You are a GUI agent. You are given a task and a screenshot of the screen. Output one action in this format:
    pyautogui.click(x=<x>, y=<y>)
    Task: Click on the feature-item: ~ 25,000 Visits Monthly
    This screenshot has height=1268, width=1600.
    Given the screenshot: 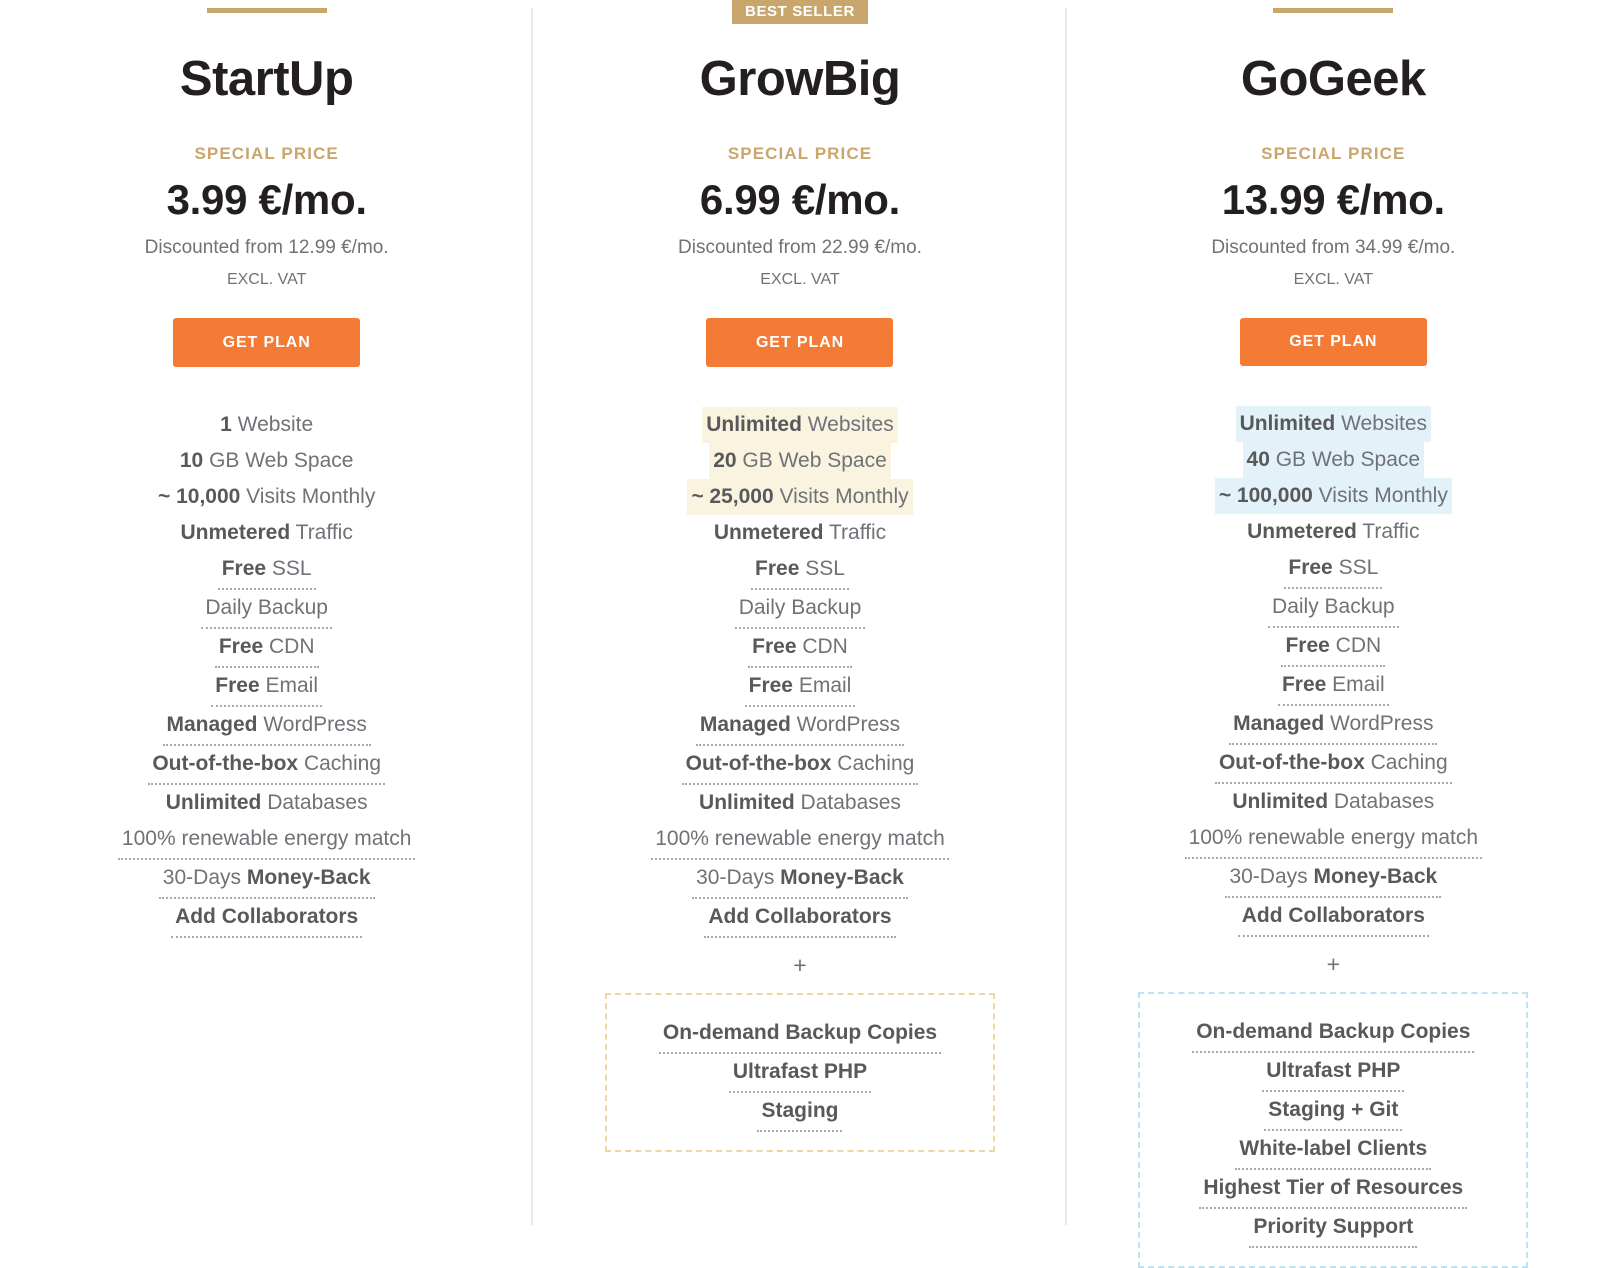 What is the action you would take?
    pyautogui.click(x=800, y=497)
    